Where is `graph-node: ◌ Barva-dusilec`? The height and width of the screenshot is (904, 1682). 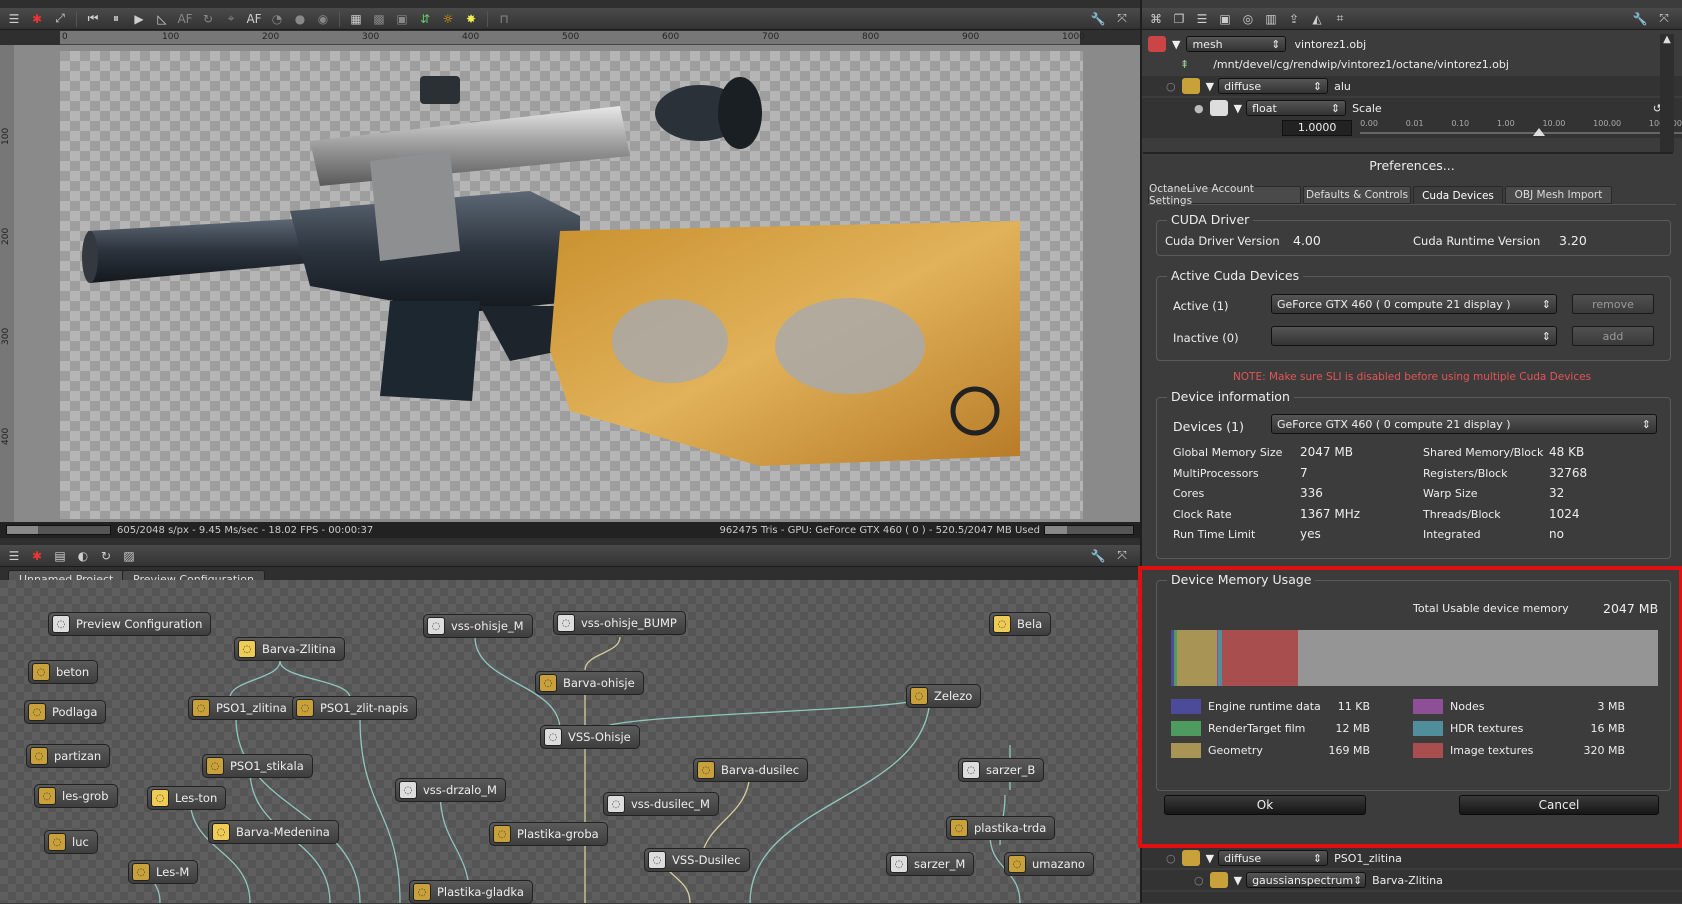 graph-node: ◌ Barva-dusilec is located at coordinates (751, 770).